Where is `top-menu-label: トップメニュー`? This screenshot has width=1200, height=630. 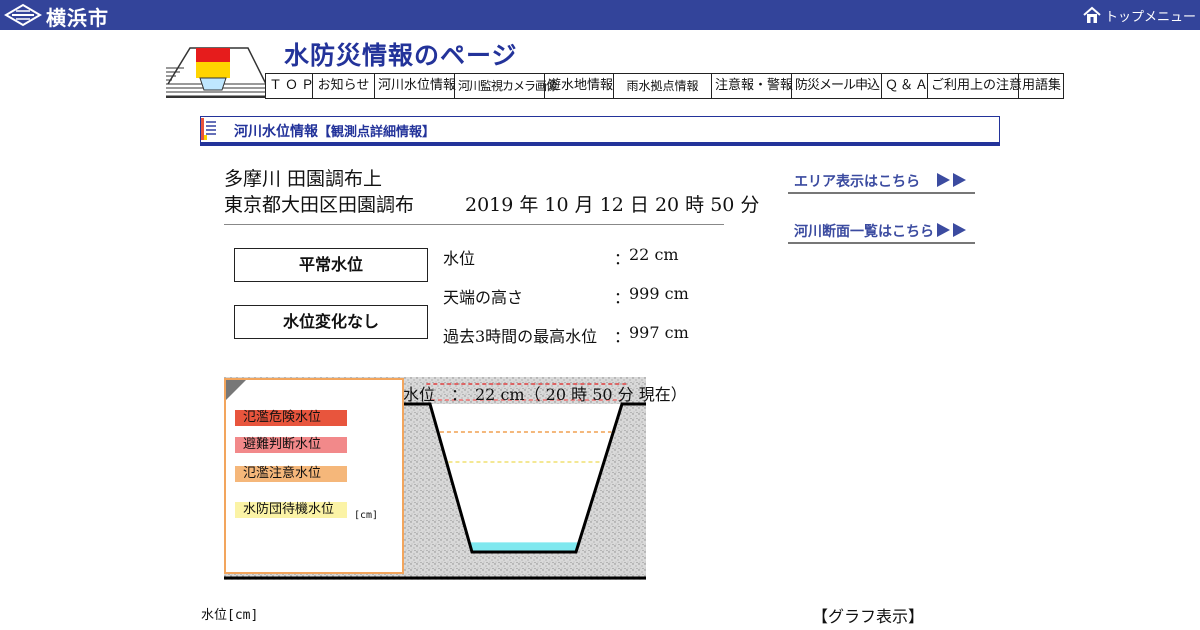
top-menu-label: トップメニュー is located at coordinates (1150, 17).